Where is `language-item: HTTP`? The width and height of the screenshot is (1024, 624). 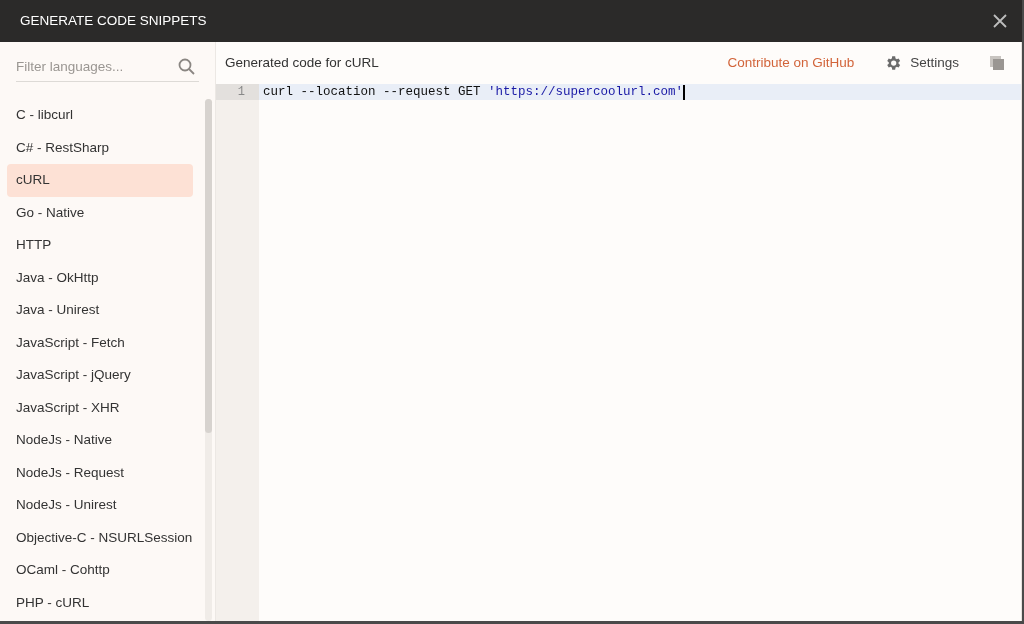 language-item: HTTP is located at coordinates (100, 245).